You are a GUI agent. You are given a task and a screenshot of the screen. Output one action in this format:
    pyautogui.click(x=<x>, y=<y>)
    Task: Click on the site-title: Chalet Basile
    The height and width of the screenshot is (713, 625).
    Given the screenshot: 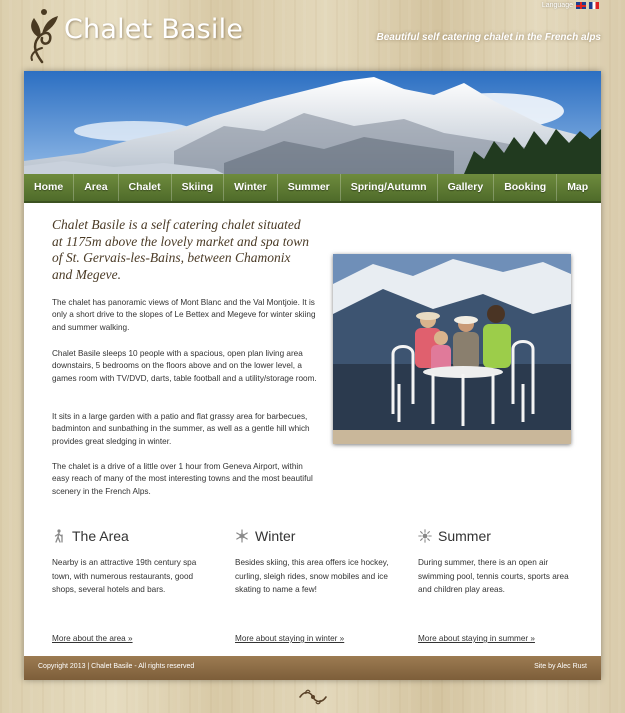 What is the action you would take?
    pyautogui.click(x=154, y=29)
    